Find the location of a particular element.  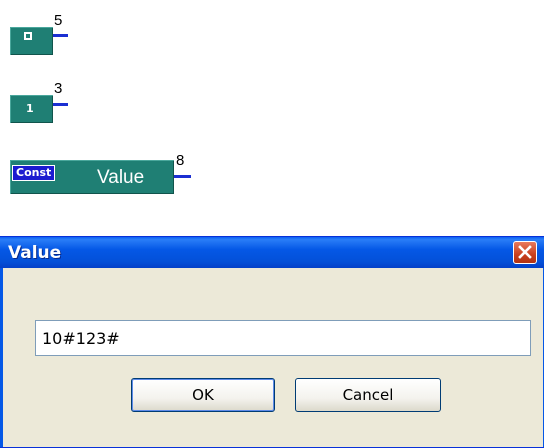

const-tag: Const is located at coordinates (34, 173).